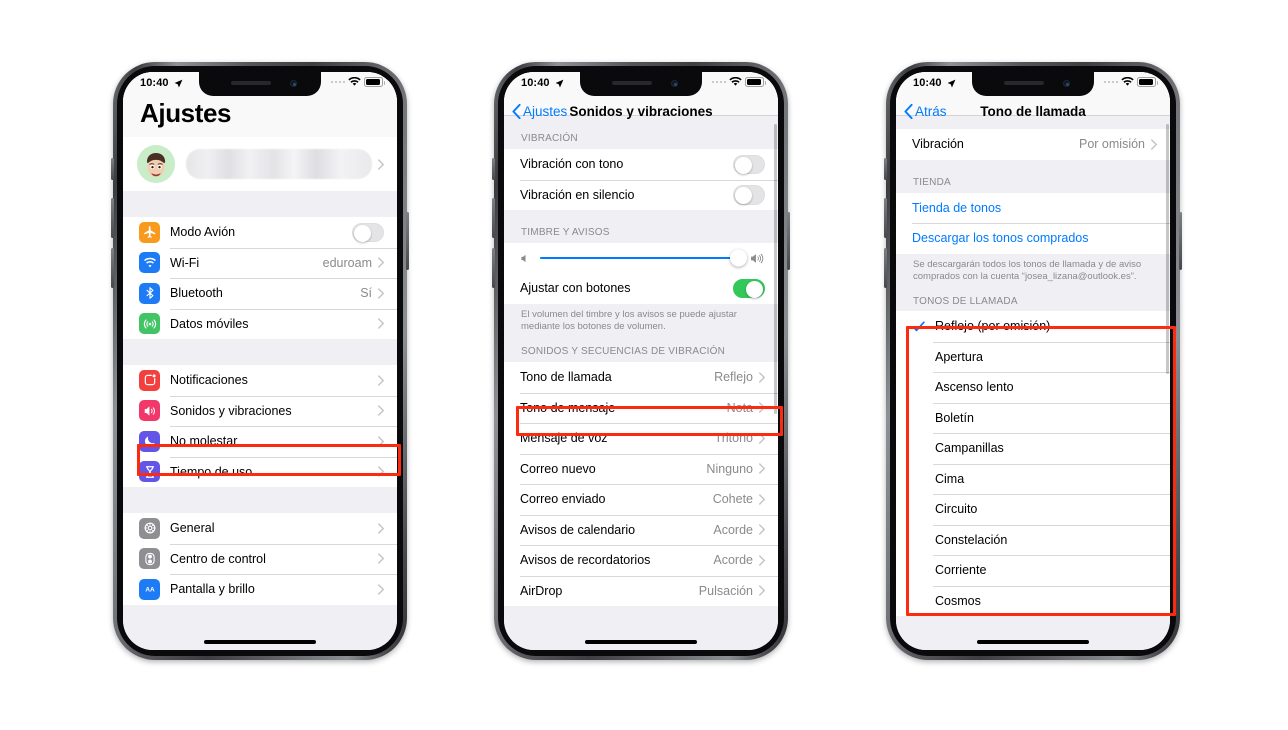 The height and width of the screenshot is (730, 1288). What do you see at coordinates (1033, 144) in the screenshot?
I see `row-vibration: Vibración Por omisión` at bounding box center [1033, 144].